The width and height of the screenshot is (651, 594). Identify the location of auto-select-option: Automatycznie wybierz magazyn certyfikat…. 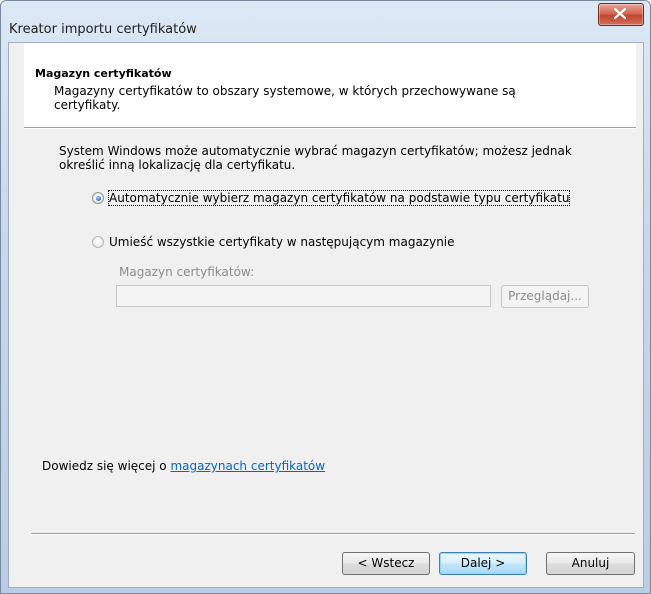
(331, 198).